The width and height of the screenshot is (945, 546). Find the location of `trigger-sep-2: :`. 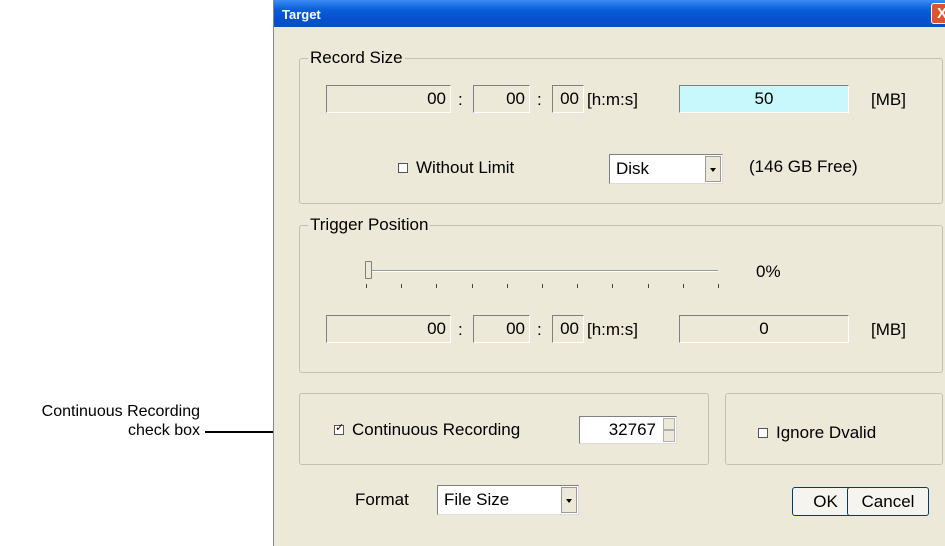

trigger-sep-2: : is located at coordinates (539, 329).